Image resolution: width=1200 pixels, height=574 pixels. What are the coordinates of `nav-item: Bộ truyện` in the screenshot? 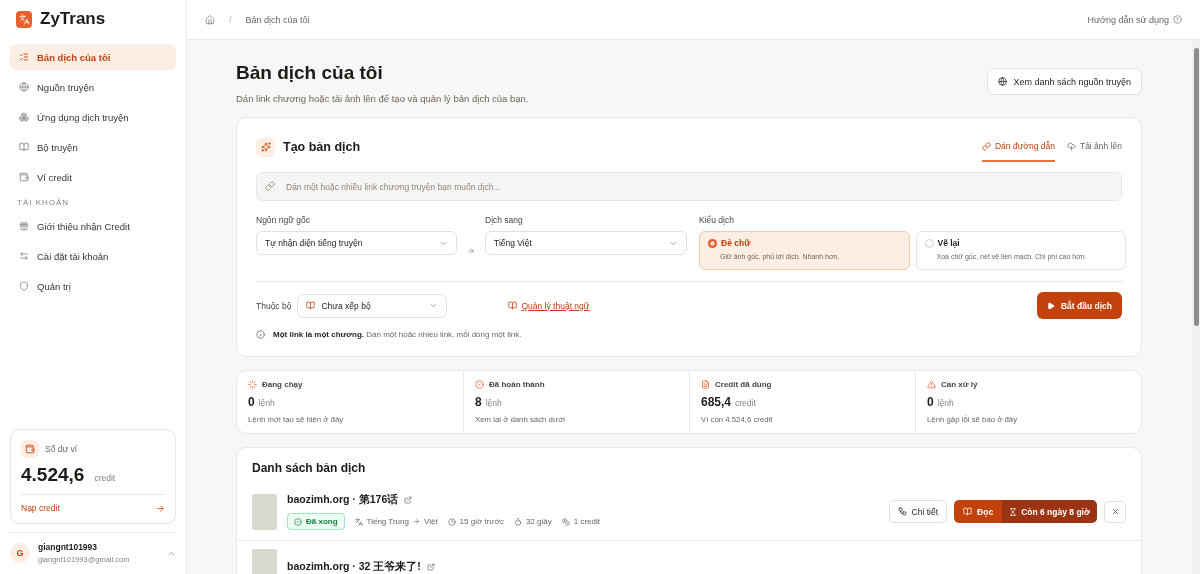 It's located at (93, 147).